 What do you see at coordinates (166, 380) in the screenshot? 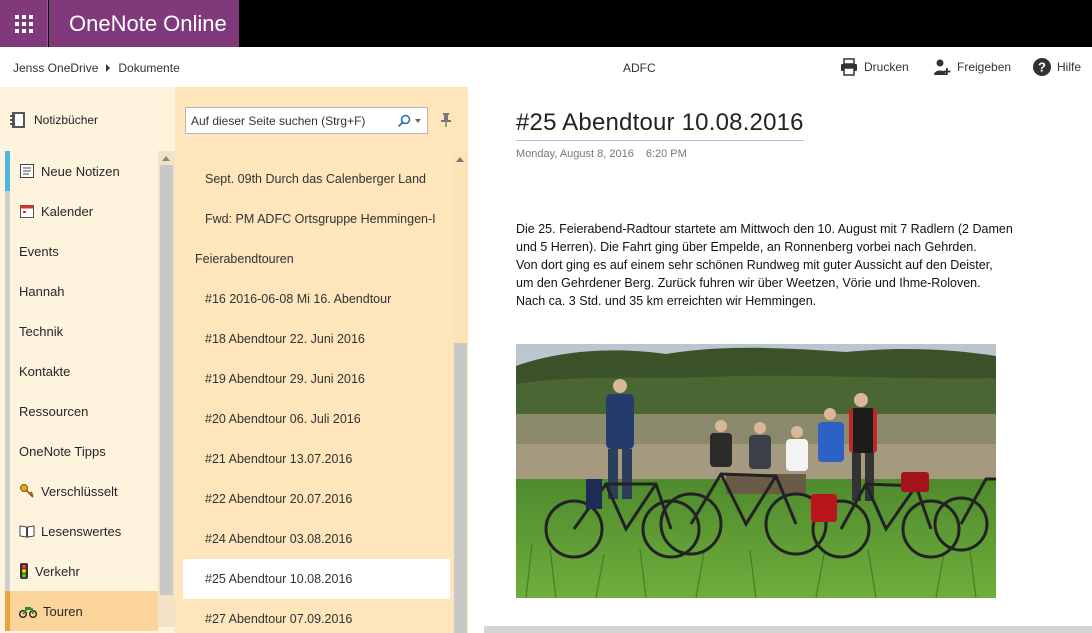
I see `section-scrollbar-thumb` at bounding box center [166, 380].